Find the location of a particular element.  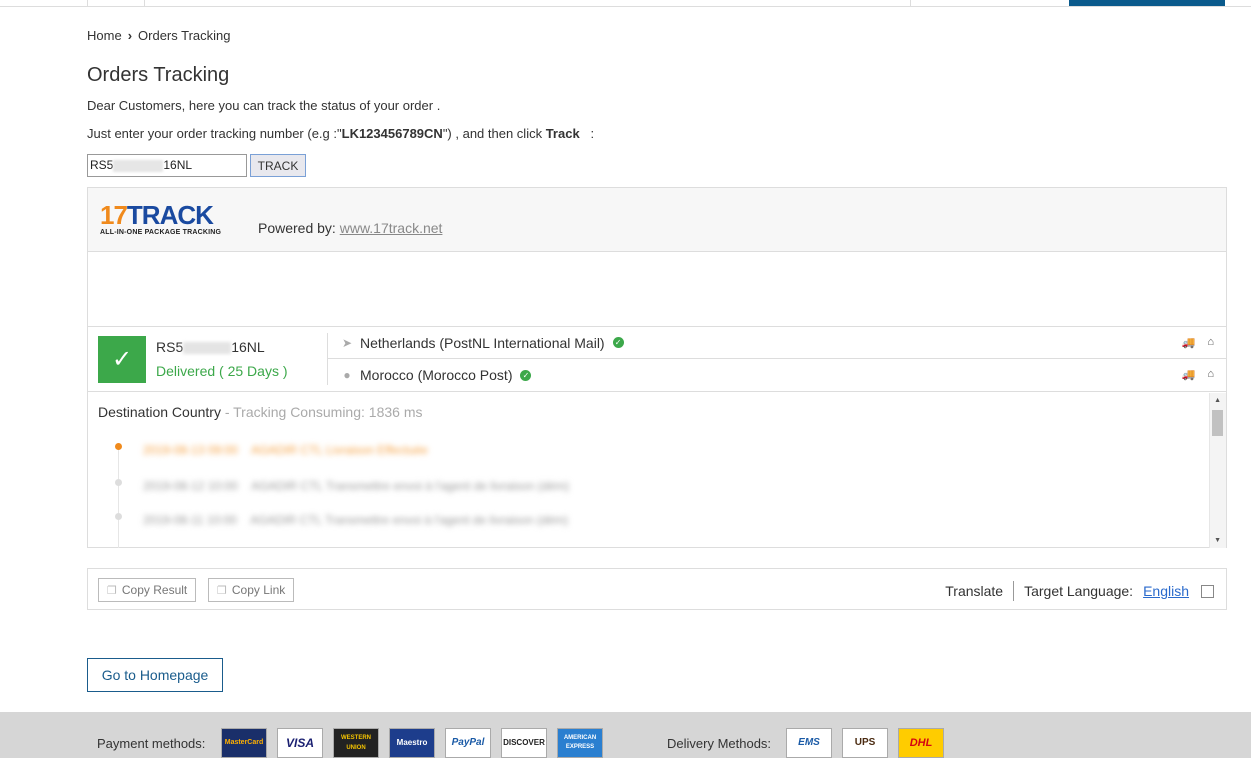

instruction-example: LK123456789CN is located at coordinates (392, 133).